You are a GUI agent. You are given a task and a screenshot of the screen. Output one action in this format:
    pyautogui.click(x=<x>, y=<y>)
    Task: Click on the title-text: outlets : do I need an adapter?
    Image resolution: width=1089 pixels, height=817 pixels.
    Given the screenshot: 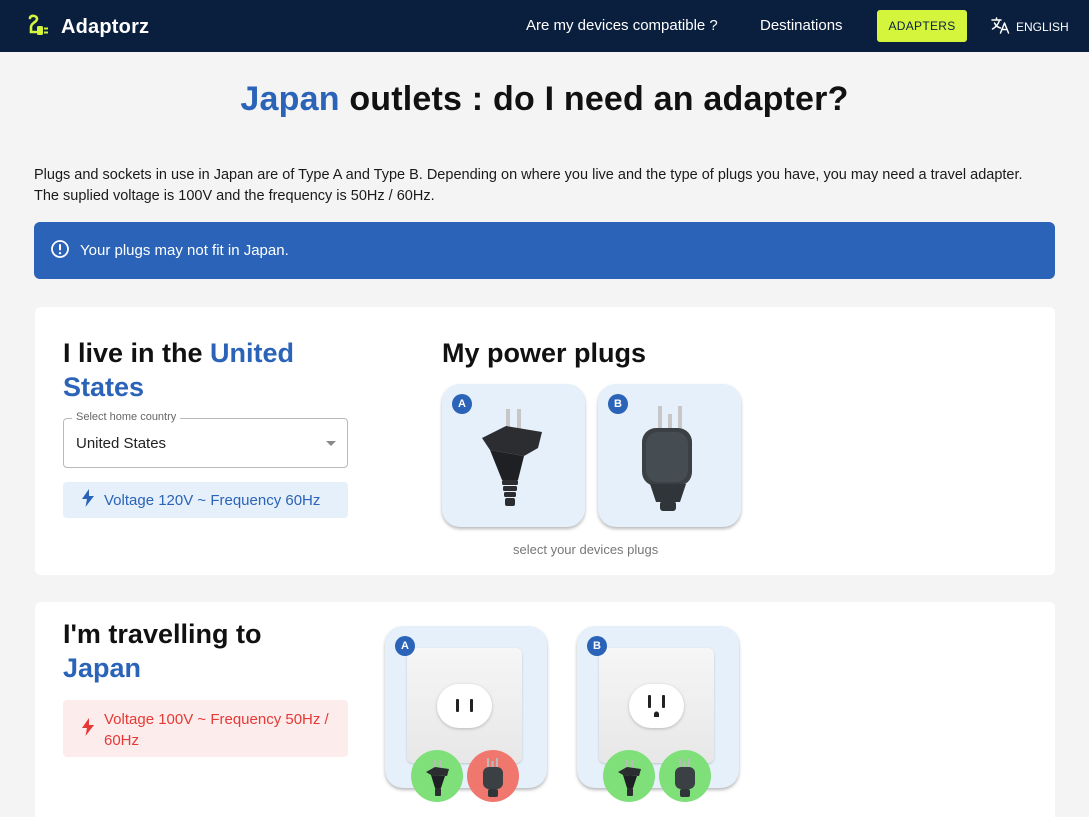 What is the action you would take?
    pyautogui.click(x=594, y=99)
    